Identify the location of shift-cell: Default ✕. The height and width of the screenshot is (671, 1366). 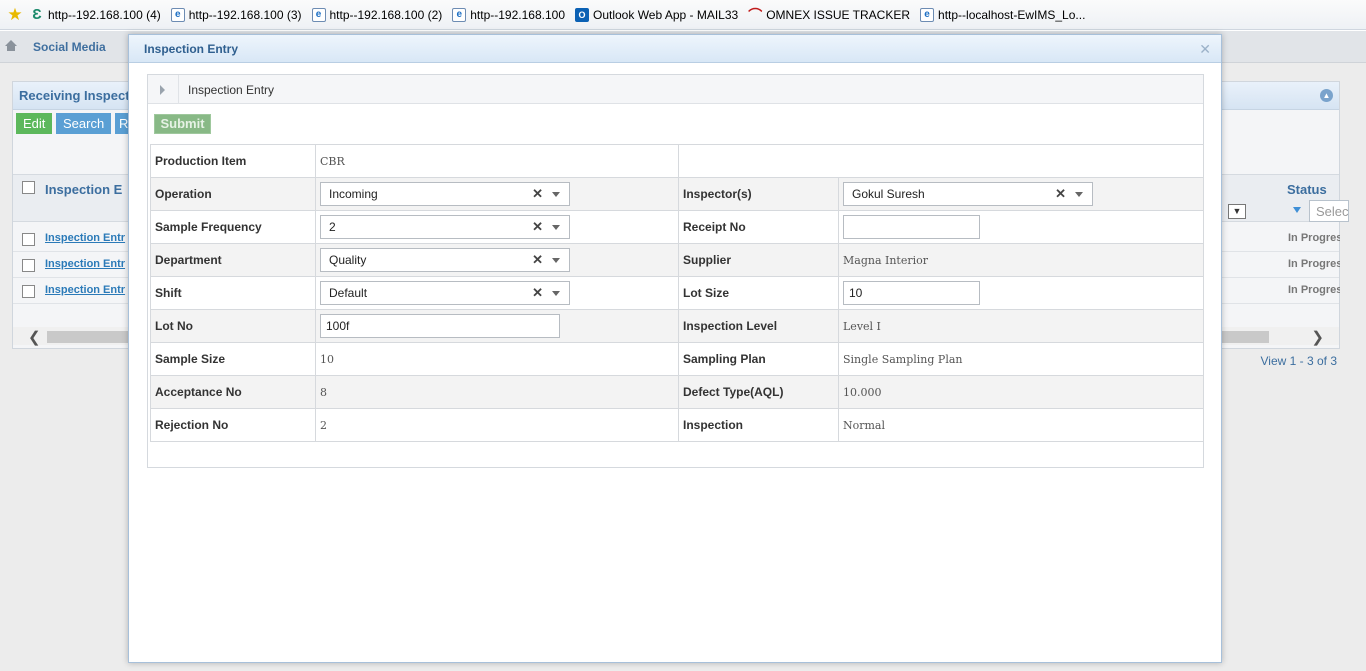
(497, 293).